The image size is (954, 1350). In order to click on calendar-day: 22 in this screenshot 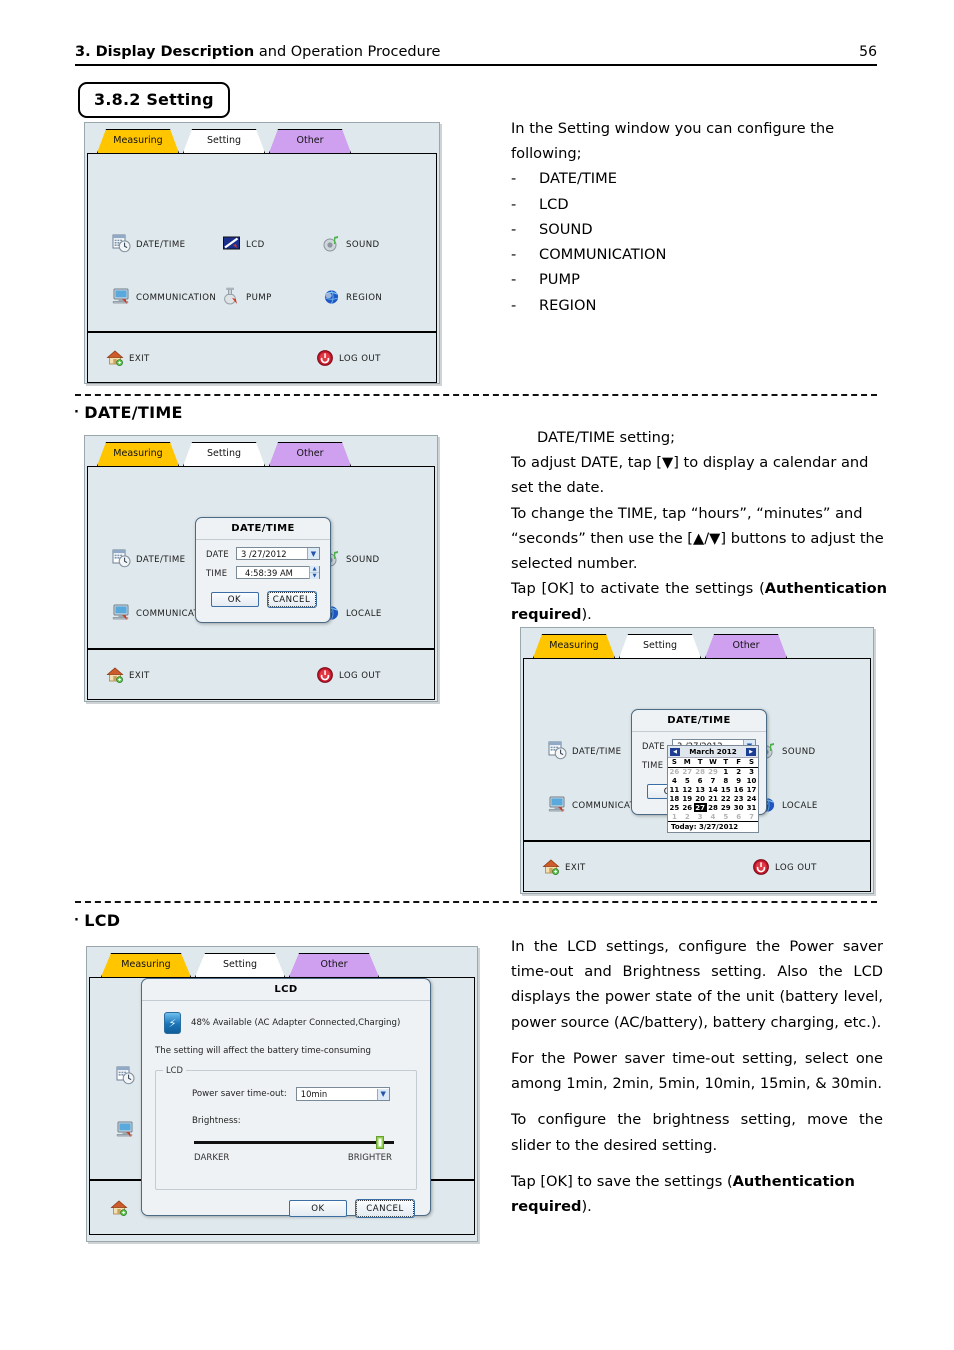, I will do `click(725, 798)`.